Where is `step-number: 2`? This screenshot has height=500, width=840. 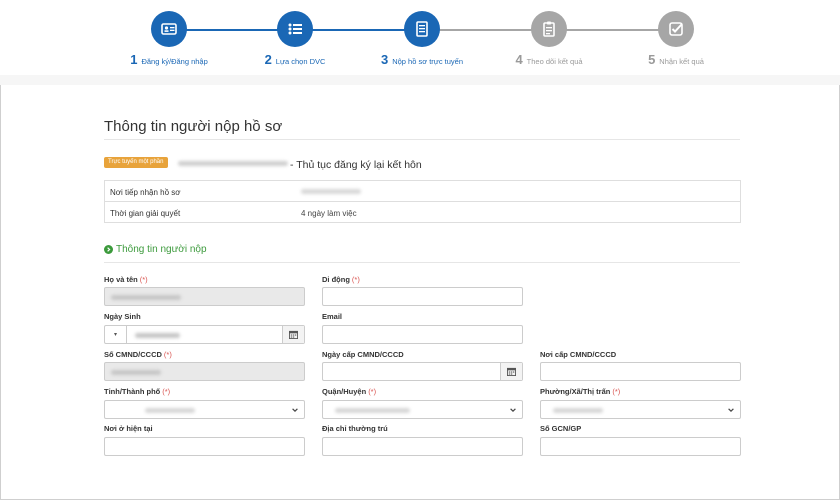
step-number: 2 is located at coordinates (268, 59).